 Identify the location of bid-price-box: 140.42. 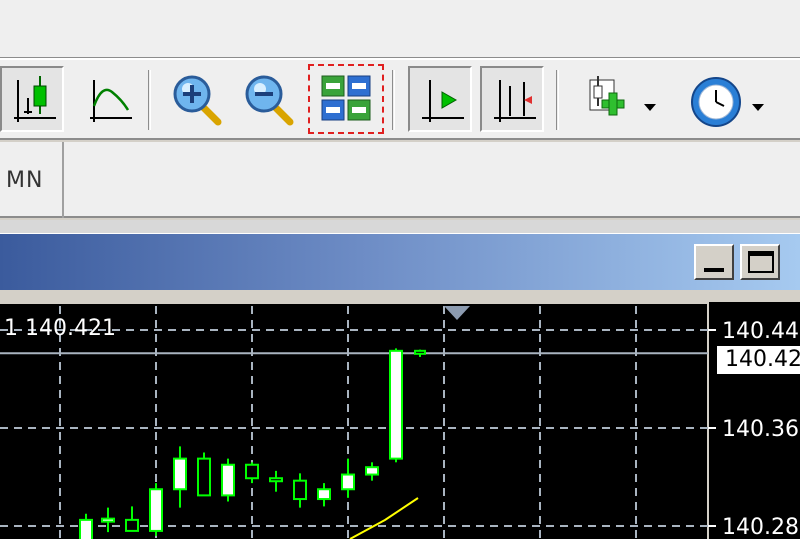
(758, 360).